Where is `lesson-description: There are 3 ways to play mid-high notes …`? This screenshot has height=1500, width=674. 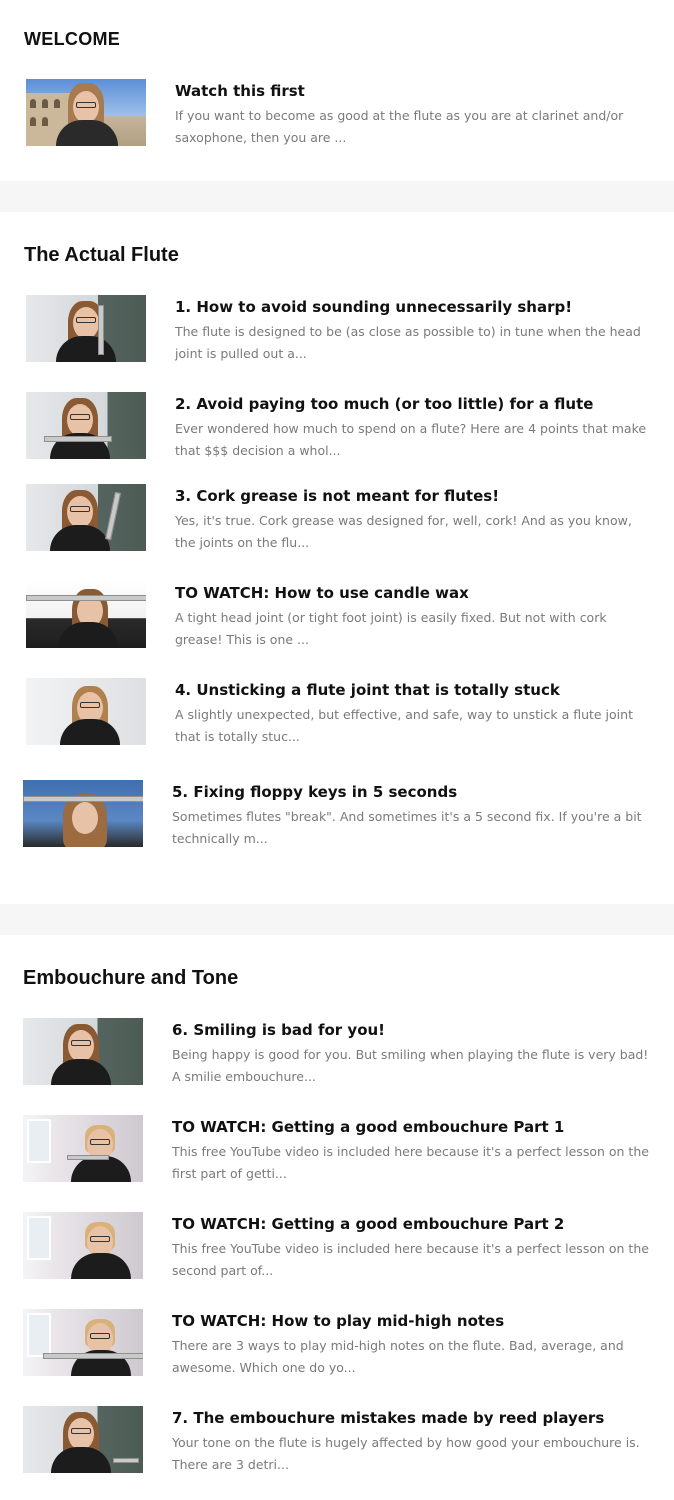 lesson-description: There are 3 ways to play mid-high notes … is located at coordinates (398, 1356).